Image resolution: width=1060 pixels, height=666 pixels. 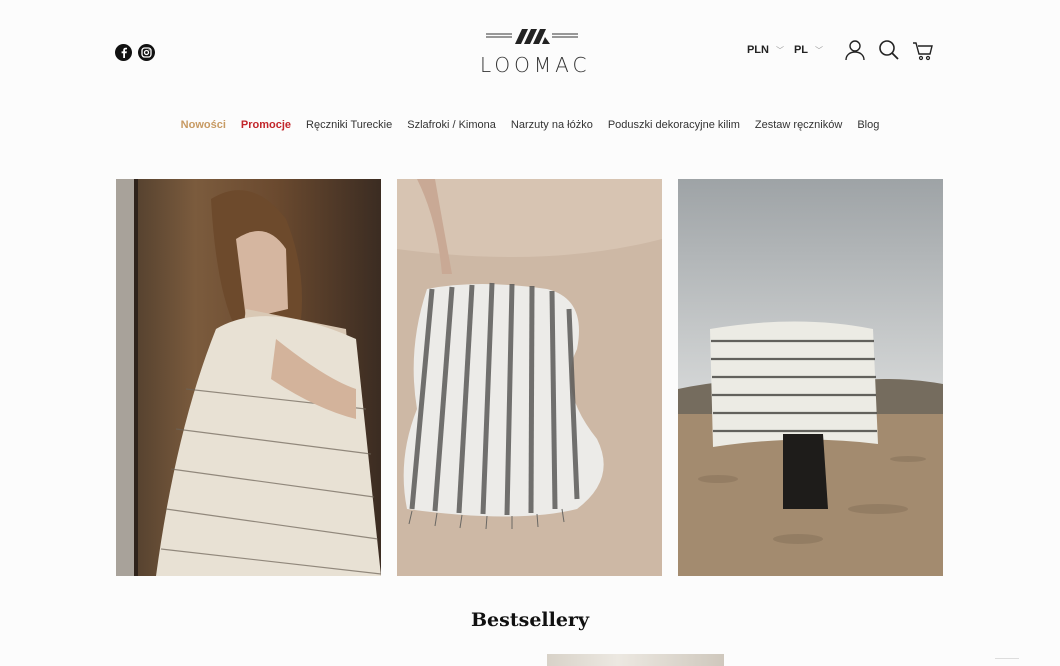 What do you see at coordinates (248, 377) in the screenshot?
I see `woman-wrapped-in-towel-photo` at bounding box center [248, 377].